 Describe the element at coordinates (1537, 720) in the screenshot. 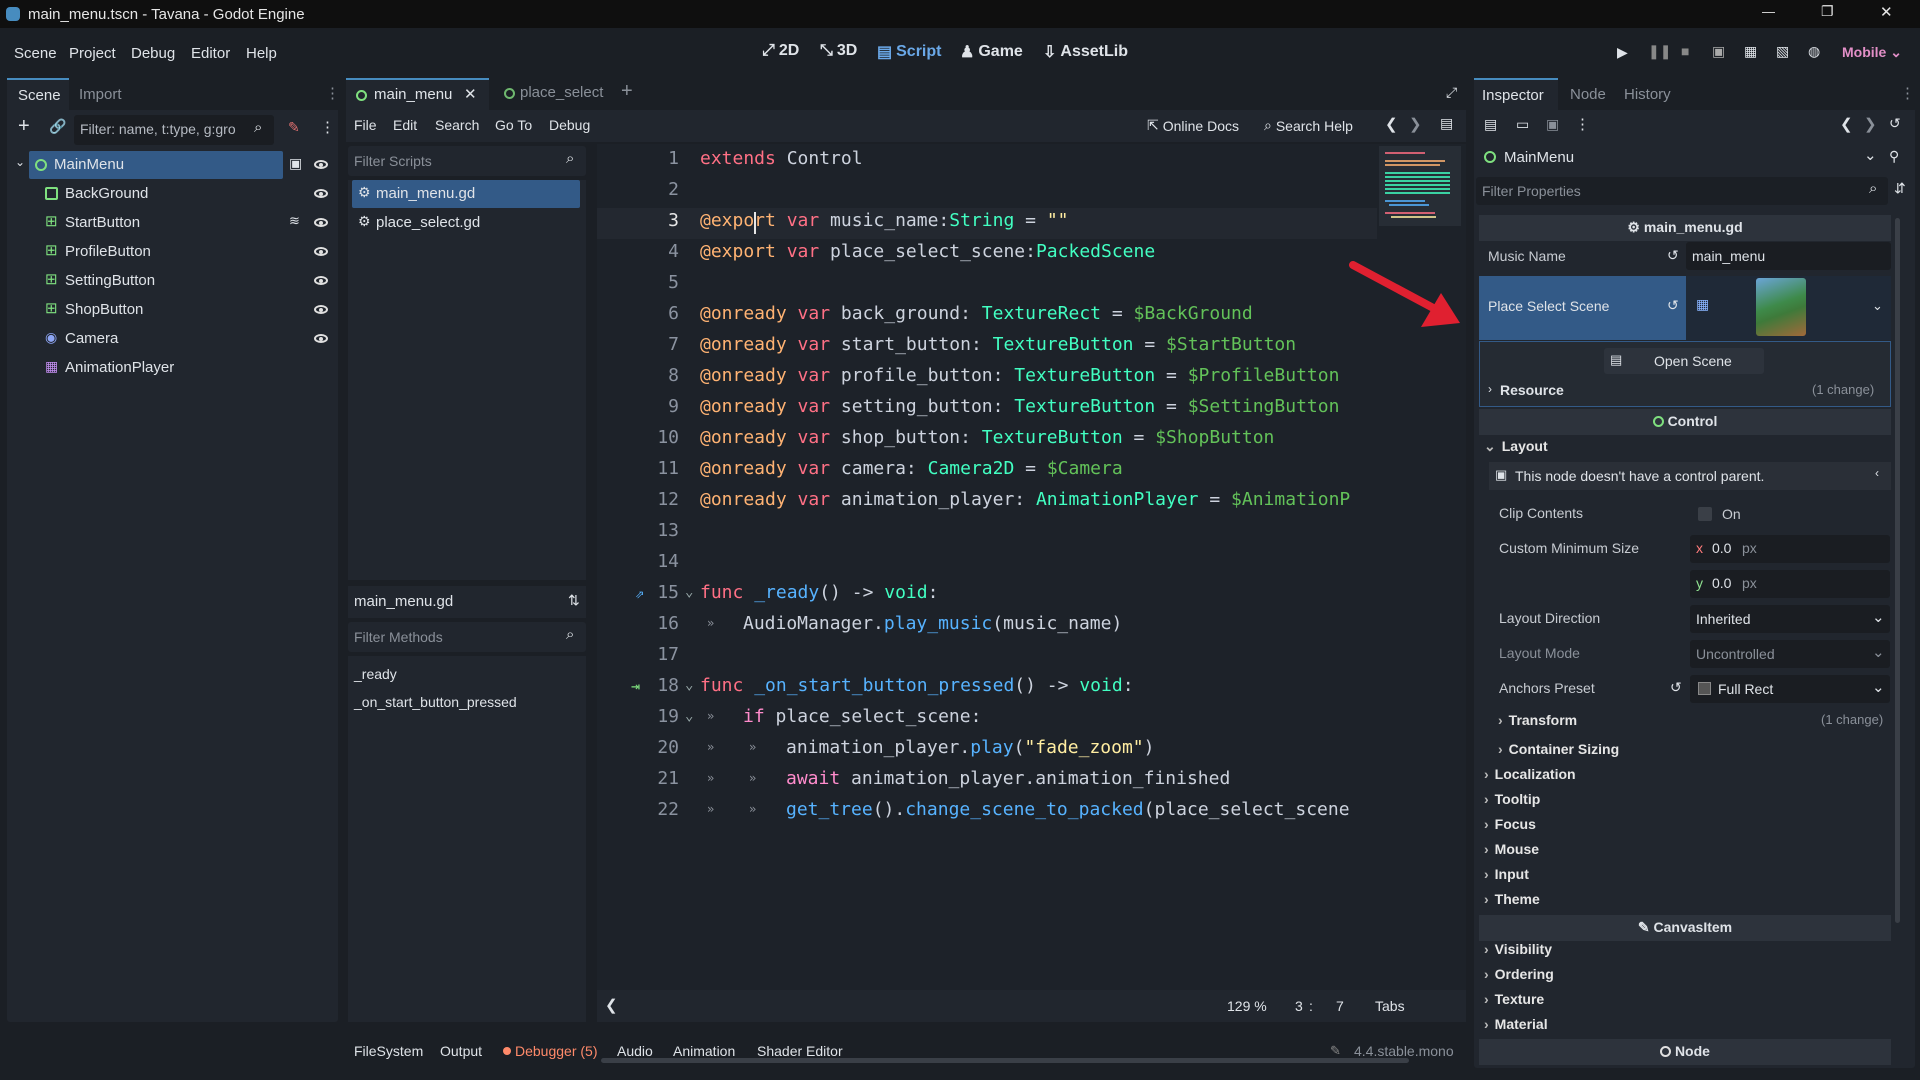

I see `transform-group: › Transform` at that location.